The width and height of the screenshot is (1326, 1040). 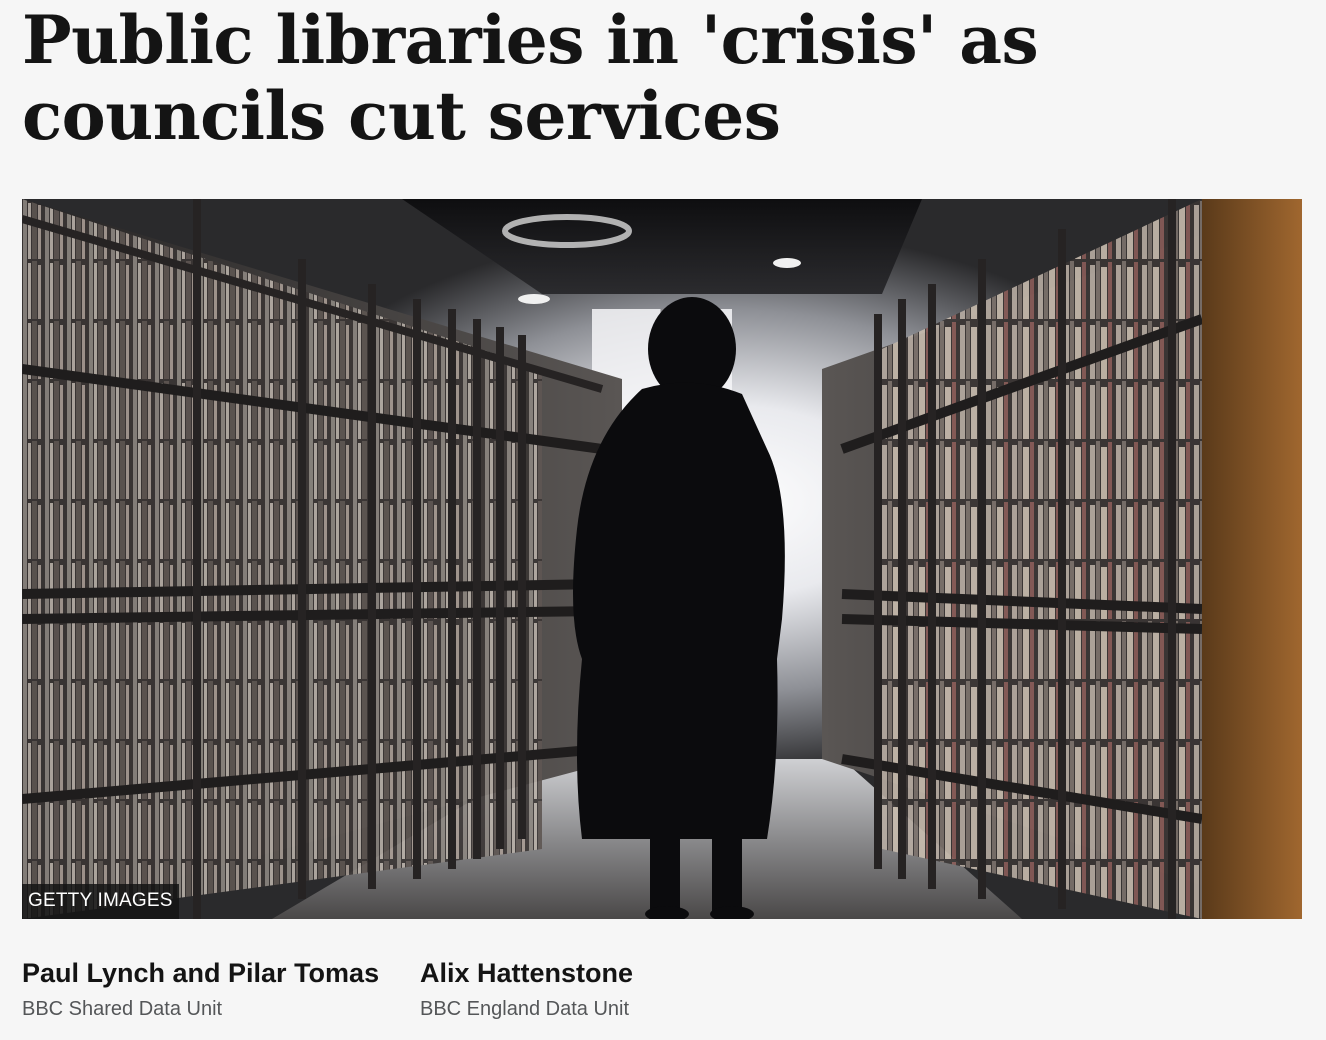 What do you see at coordinates (200, 973) in the screenshot?
I see `author-name: Paul Lynch and Pilar Tomas` at bounding box center [200, 973].